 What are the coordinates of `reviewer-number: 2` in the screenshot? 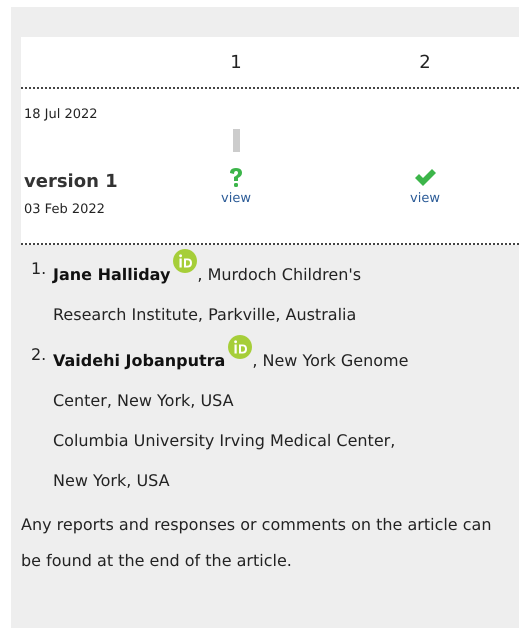 It's located at (425, 62).